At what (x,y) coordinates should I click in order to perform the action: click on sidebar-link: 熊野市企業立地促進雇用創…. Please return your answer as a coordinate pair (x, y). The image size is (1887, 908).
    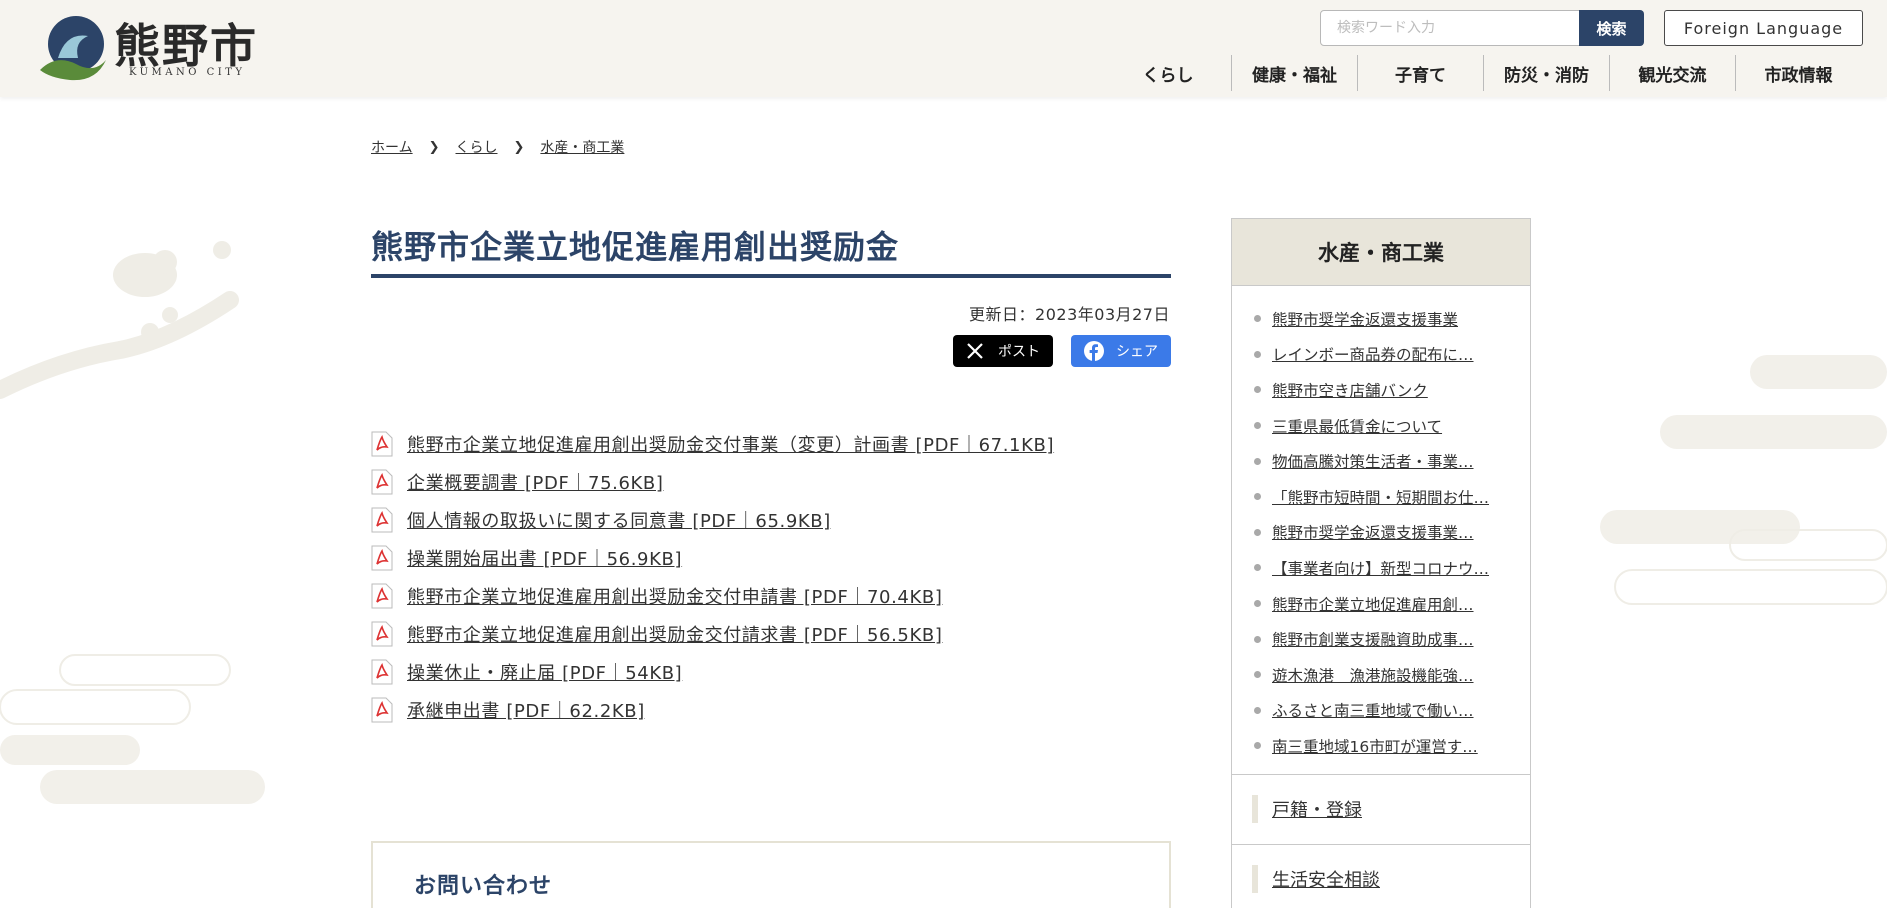
    Looking at the image, I should click on (1389, 604).